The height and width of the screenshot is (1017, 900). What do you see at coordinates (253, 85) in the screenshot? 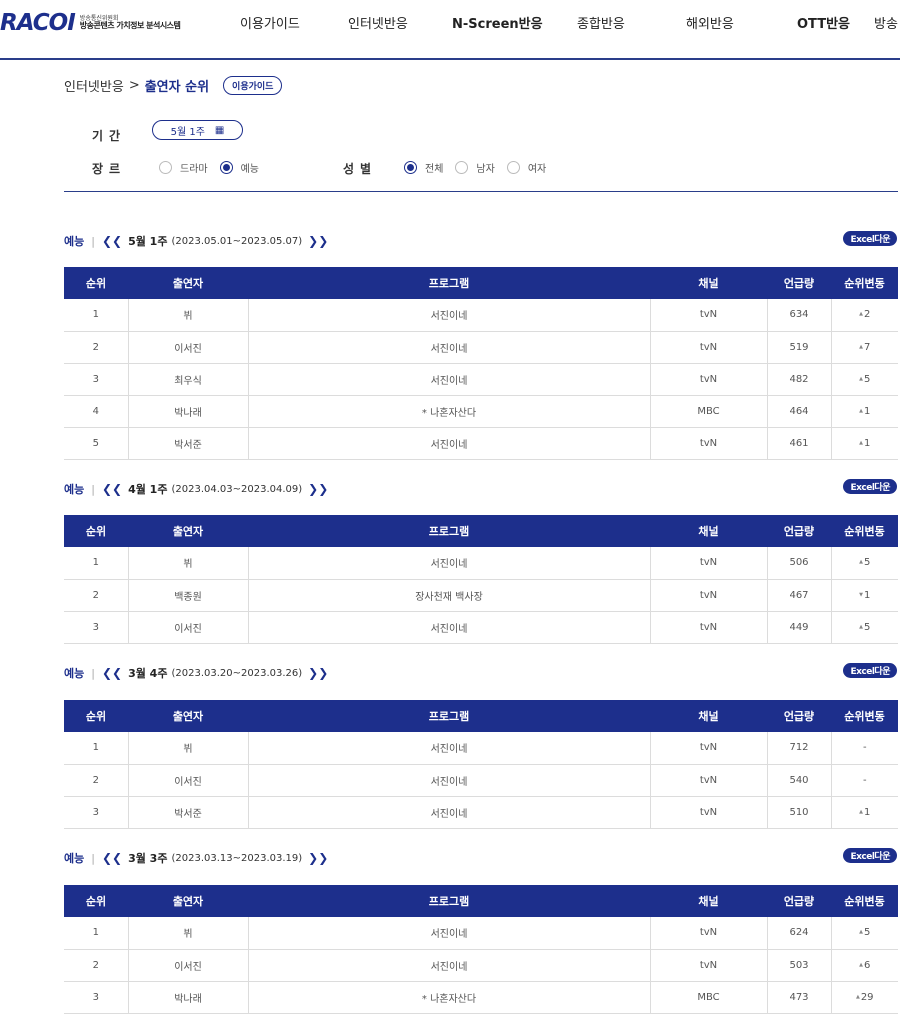
I see `usage-guide-button: 이용가이드` at bounding box center [253, 85].